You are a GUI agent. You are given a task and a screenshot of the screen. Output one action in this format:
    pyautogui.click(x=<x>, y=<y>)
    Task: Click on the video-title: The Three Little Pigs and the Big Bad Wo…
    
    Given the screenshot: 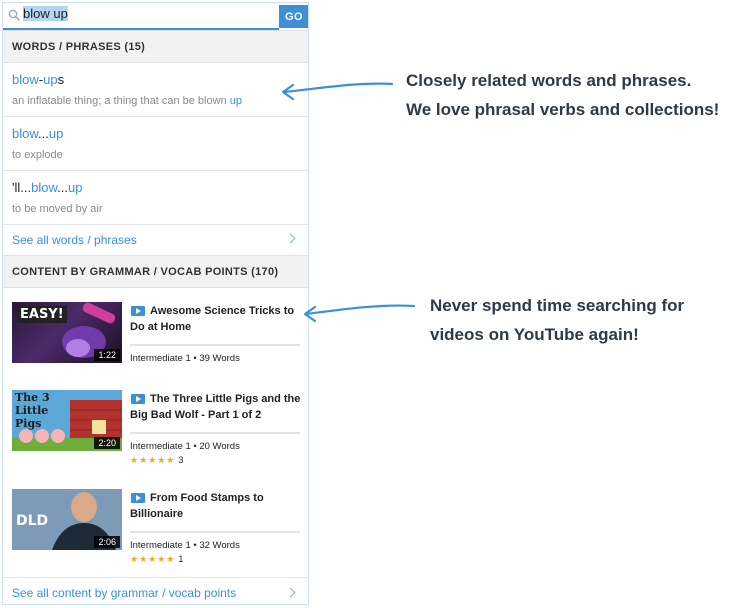 What is the action you would take?
    pyautogui.click(x=216, y=407)
    